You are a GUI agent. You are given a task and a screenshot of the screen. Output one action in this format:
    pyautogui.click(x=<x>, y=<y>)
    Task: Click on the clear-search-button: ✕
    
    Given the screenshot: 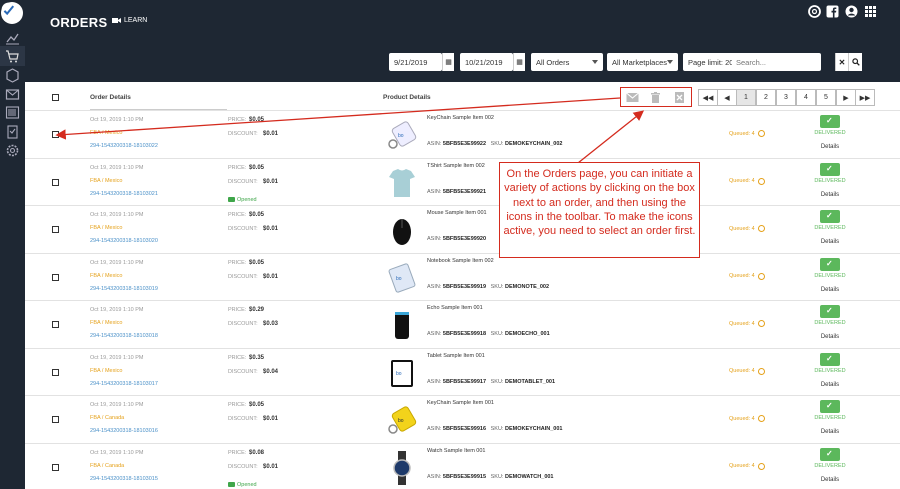 What is the action you would take?
    pyautogui.click(x=841, y=62)
    